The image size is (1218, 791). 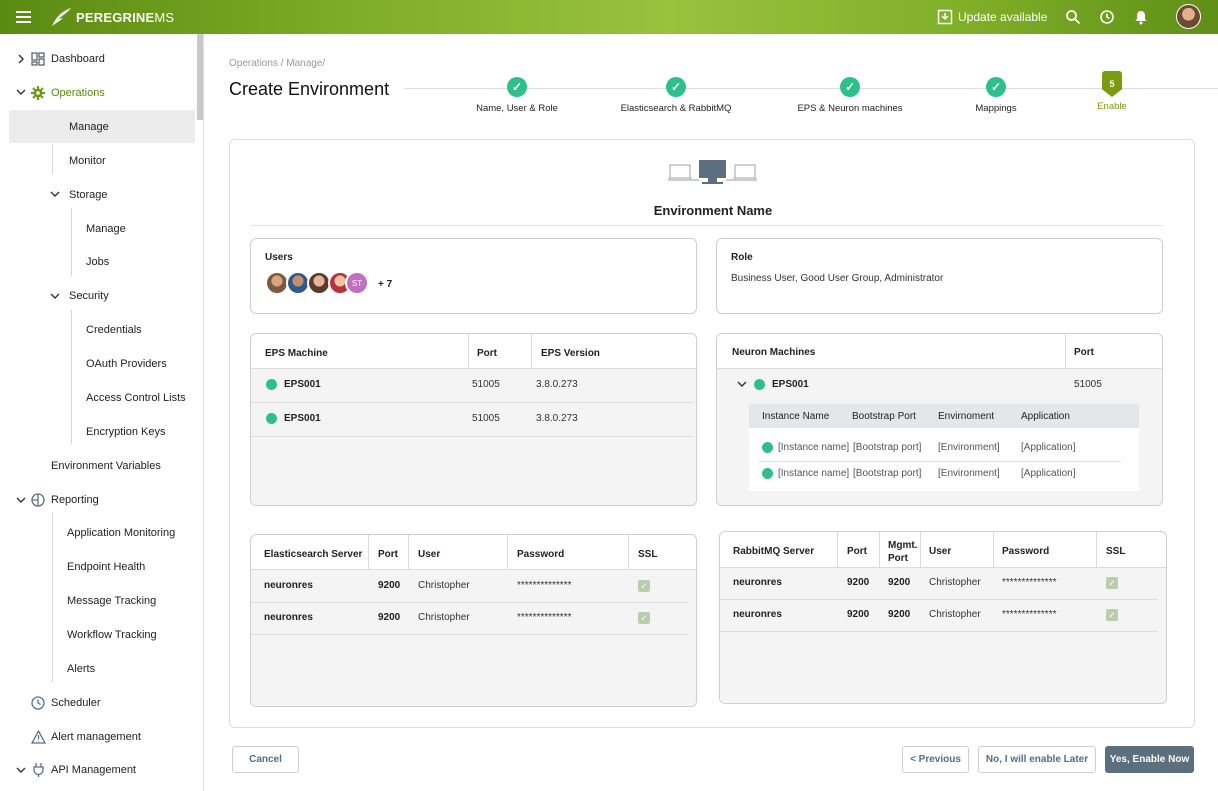 What do you see at coordinates (713, 210) in the screenshot?
I see `environment-name: Environment Name` at bounding box center [713, 210].